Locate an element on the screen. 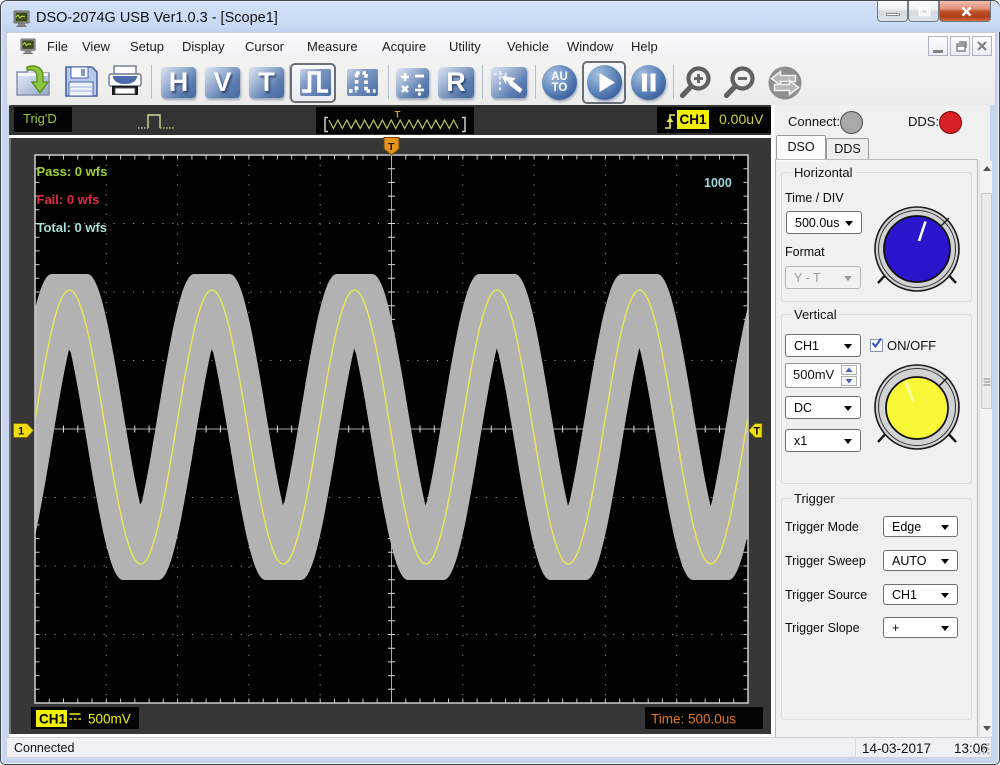 The image size is (1000, 765). svg-text: Time: 500.0us is located at coordinates (693, 719).